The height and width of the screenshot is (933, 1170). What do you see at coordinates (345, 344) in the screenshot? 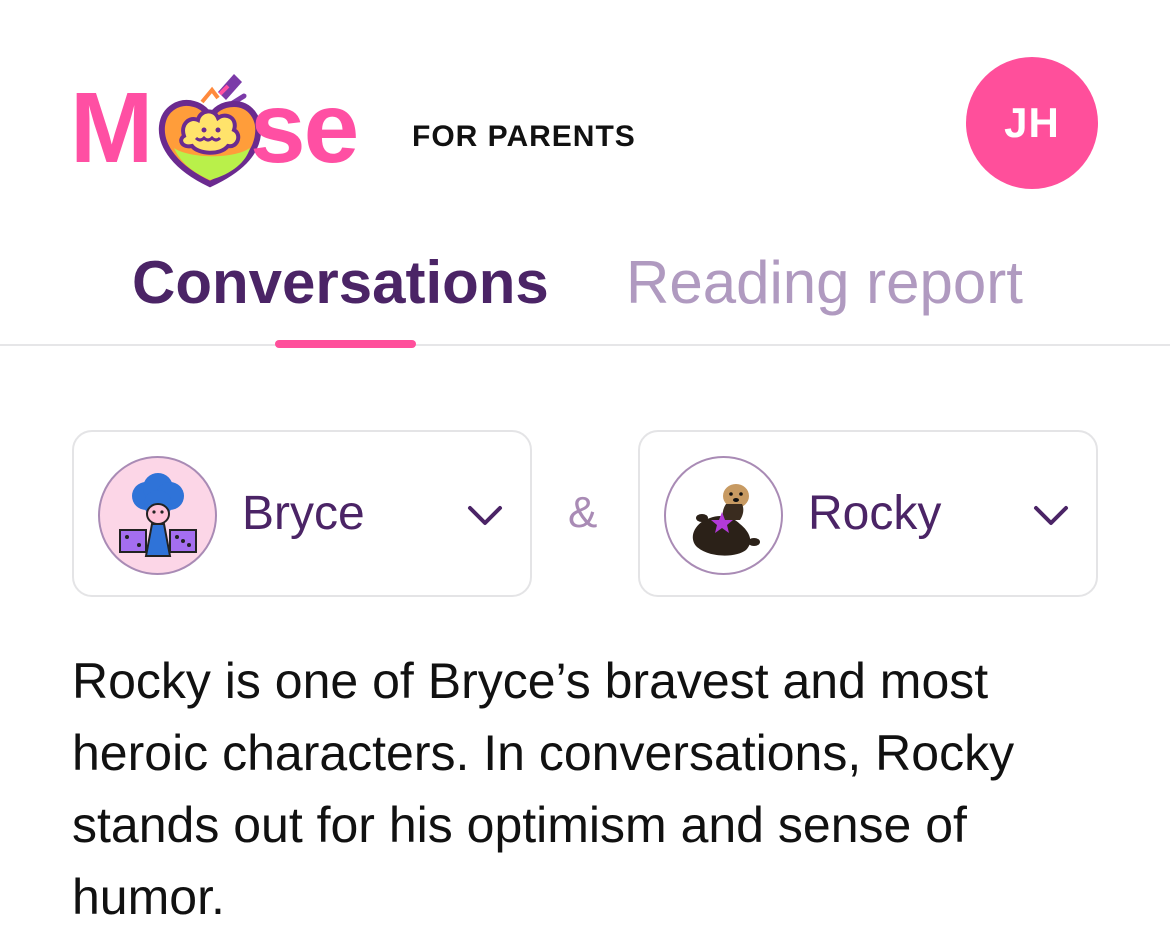
I see `active-tab-indicator` at bounding box center [345, 344].